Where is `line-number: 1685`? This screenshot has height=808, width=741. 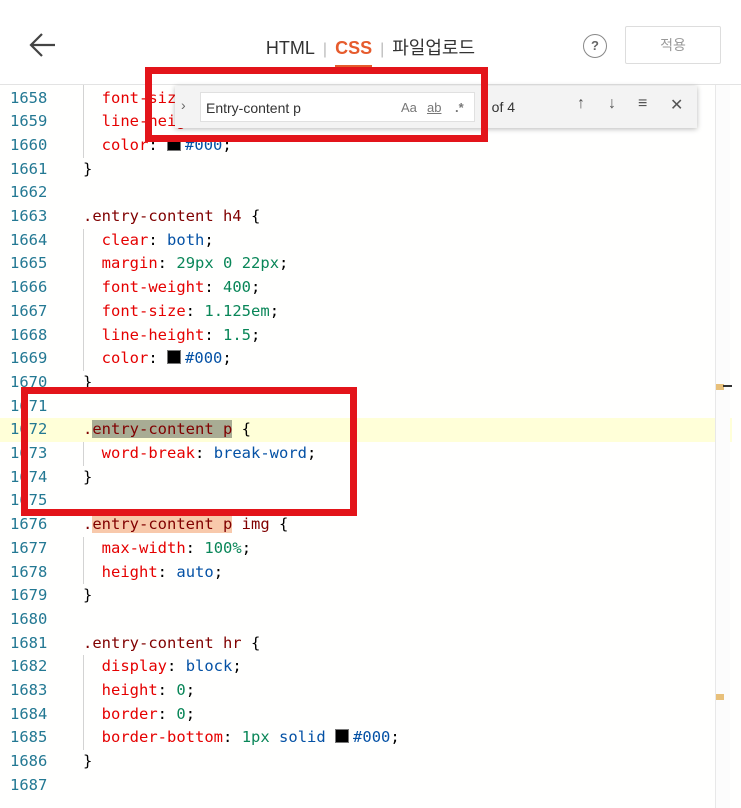 line-number: 1685 is located at coordinates (29, 737).